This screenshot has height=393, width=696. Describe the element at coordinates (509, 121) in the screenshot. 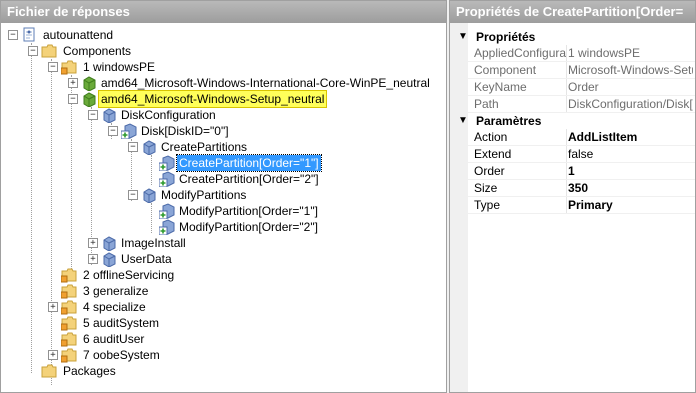

I see `category-label: Paramètres` at that location.